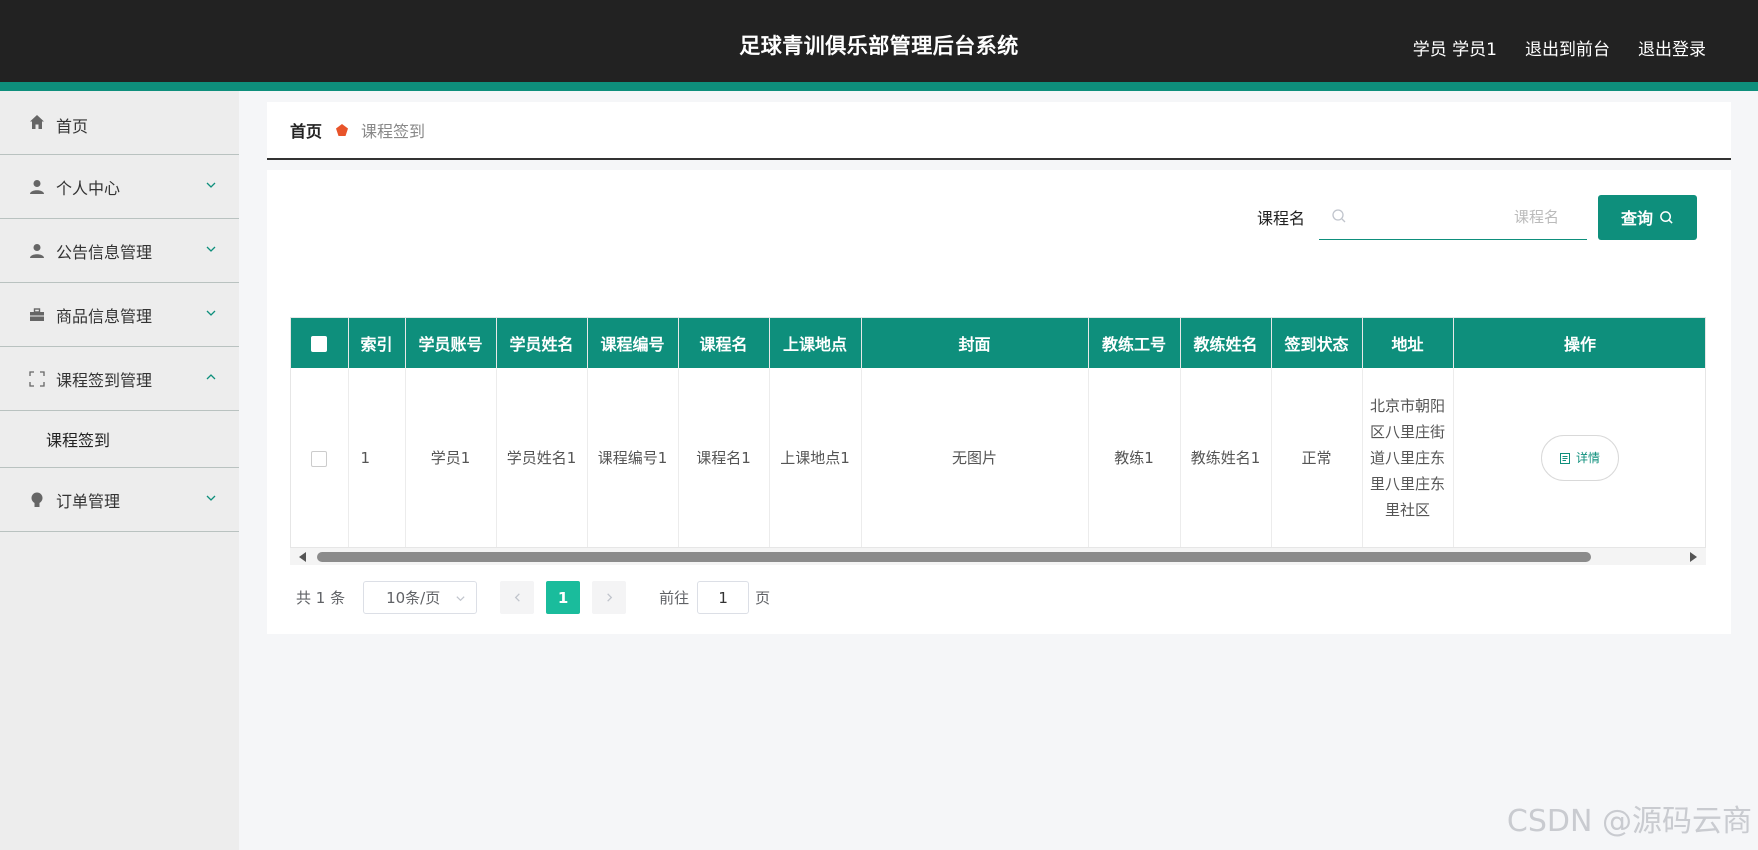 This screenshot has width=1758, height=850. I want to click on search-input, so click(1453, 216).